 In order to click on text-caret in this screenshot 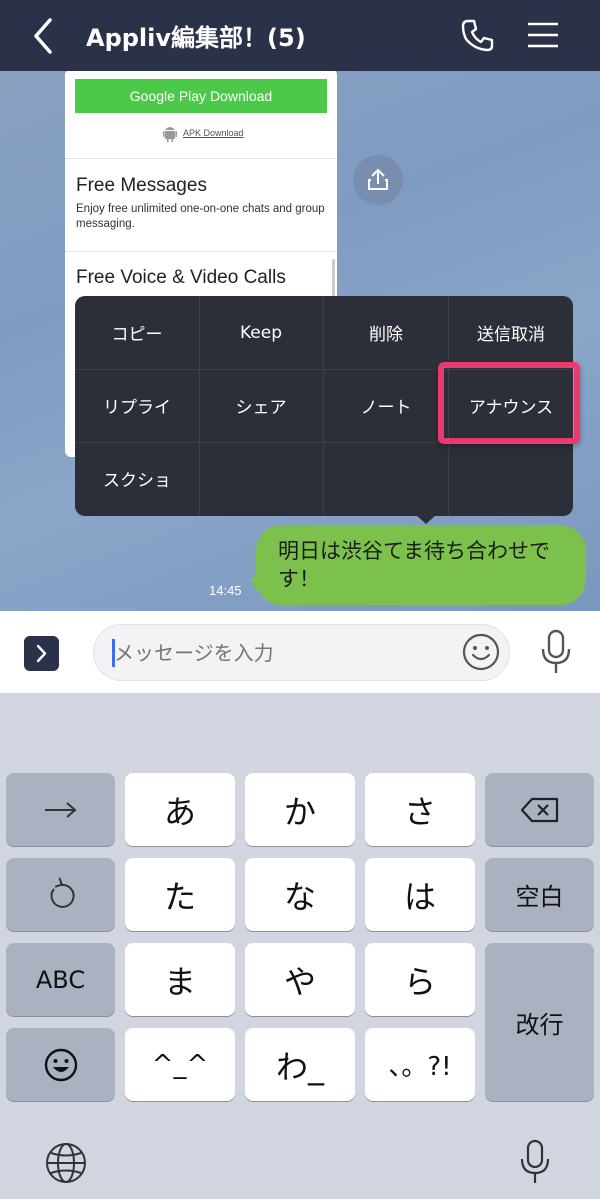, I will do `click(113, 653)`.